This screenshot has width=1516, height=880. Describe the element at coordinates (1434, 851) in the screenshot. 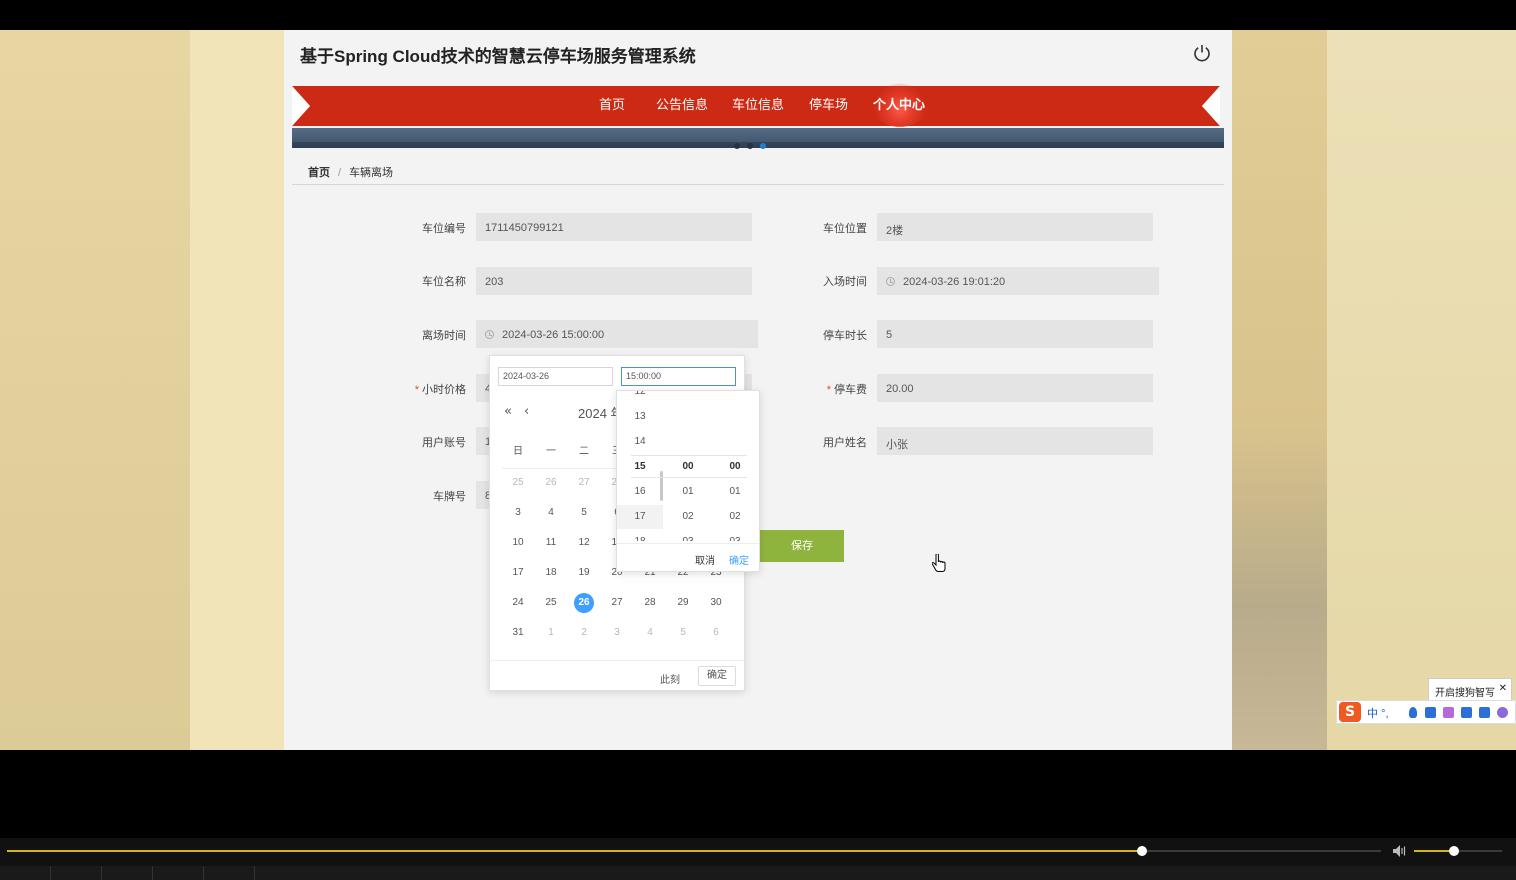

I see `volume-level` at that location.